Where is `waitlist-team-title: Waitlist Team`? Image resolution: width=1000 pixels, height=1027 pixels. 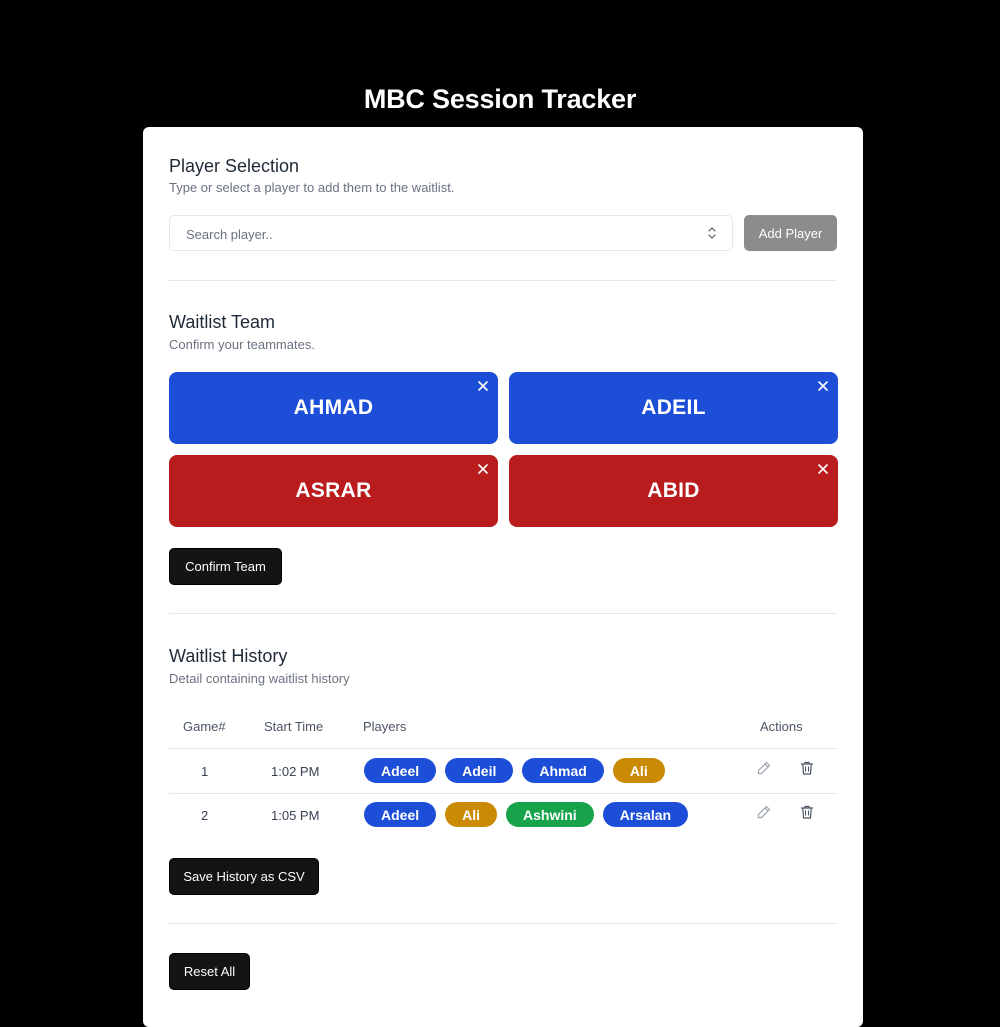
waitlist-team-title: Waitlist Team is located at coordinates (222, 322).